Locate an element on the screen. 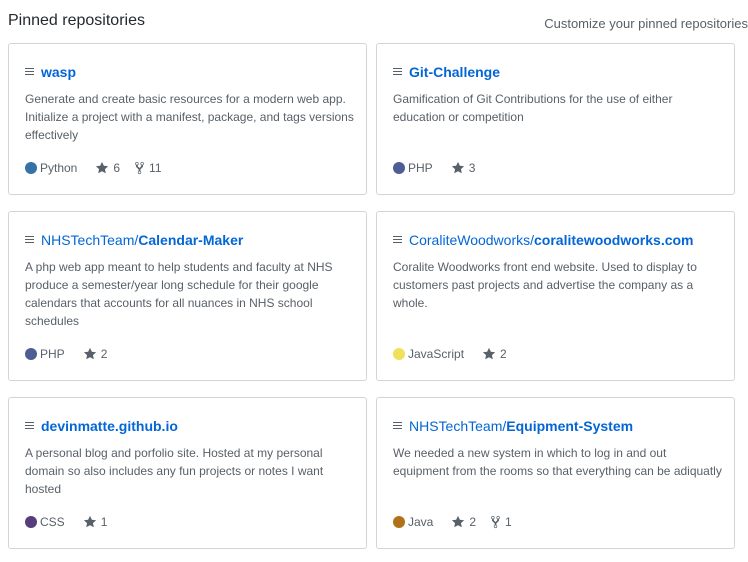 Image resolution: width=748 pixels, height=562 pixels. repo-title-row: wasp is located at coordinates (50, 72).